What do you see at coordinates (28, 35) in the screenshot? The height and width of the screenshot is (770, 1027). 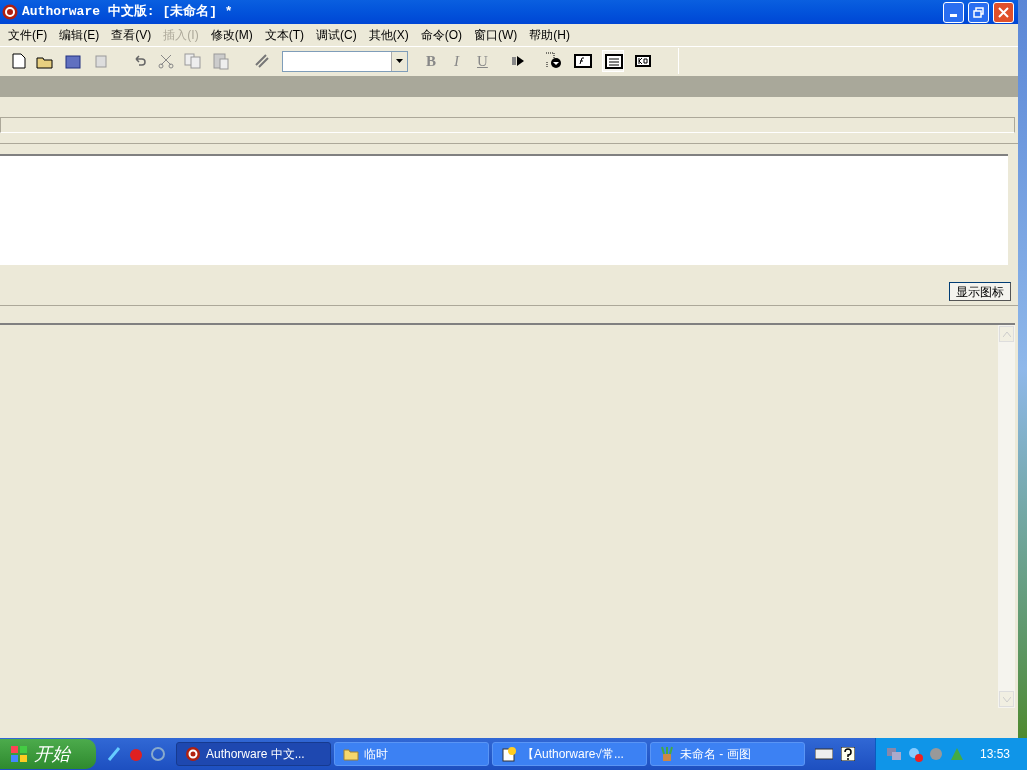 I see `menu-item: 文件(F)` at bounding box center [28, 35].